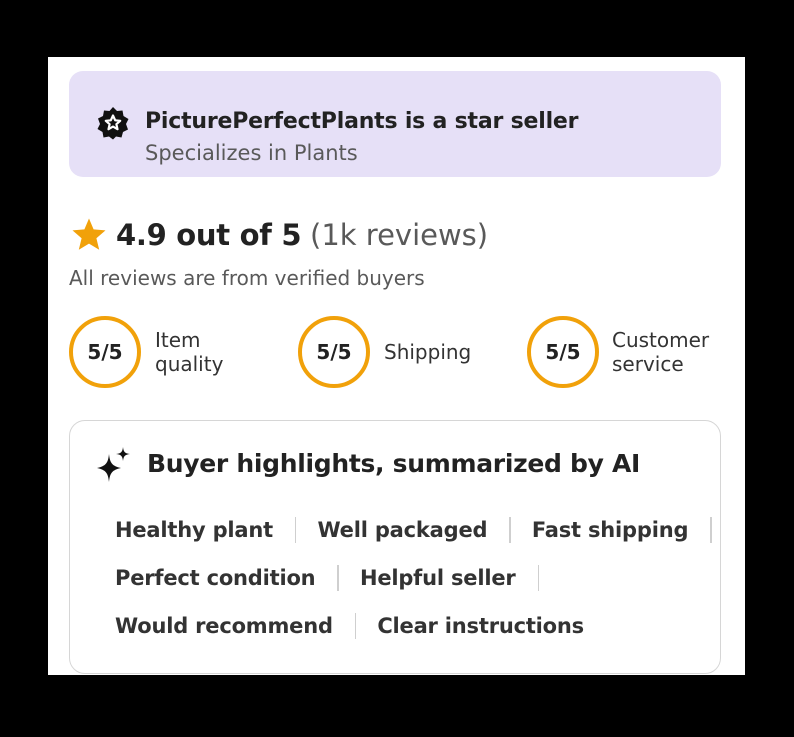 The width and height of the screenshot is (794, 737). Describe the element at coordinates (362, 121) in the screenshot. I see `star-seller-title: PicturePerfectPlants is a star seller` at that location.